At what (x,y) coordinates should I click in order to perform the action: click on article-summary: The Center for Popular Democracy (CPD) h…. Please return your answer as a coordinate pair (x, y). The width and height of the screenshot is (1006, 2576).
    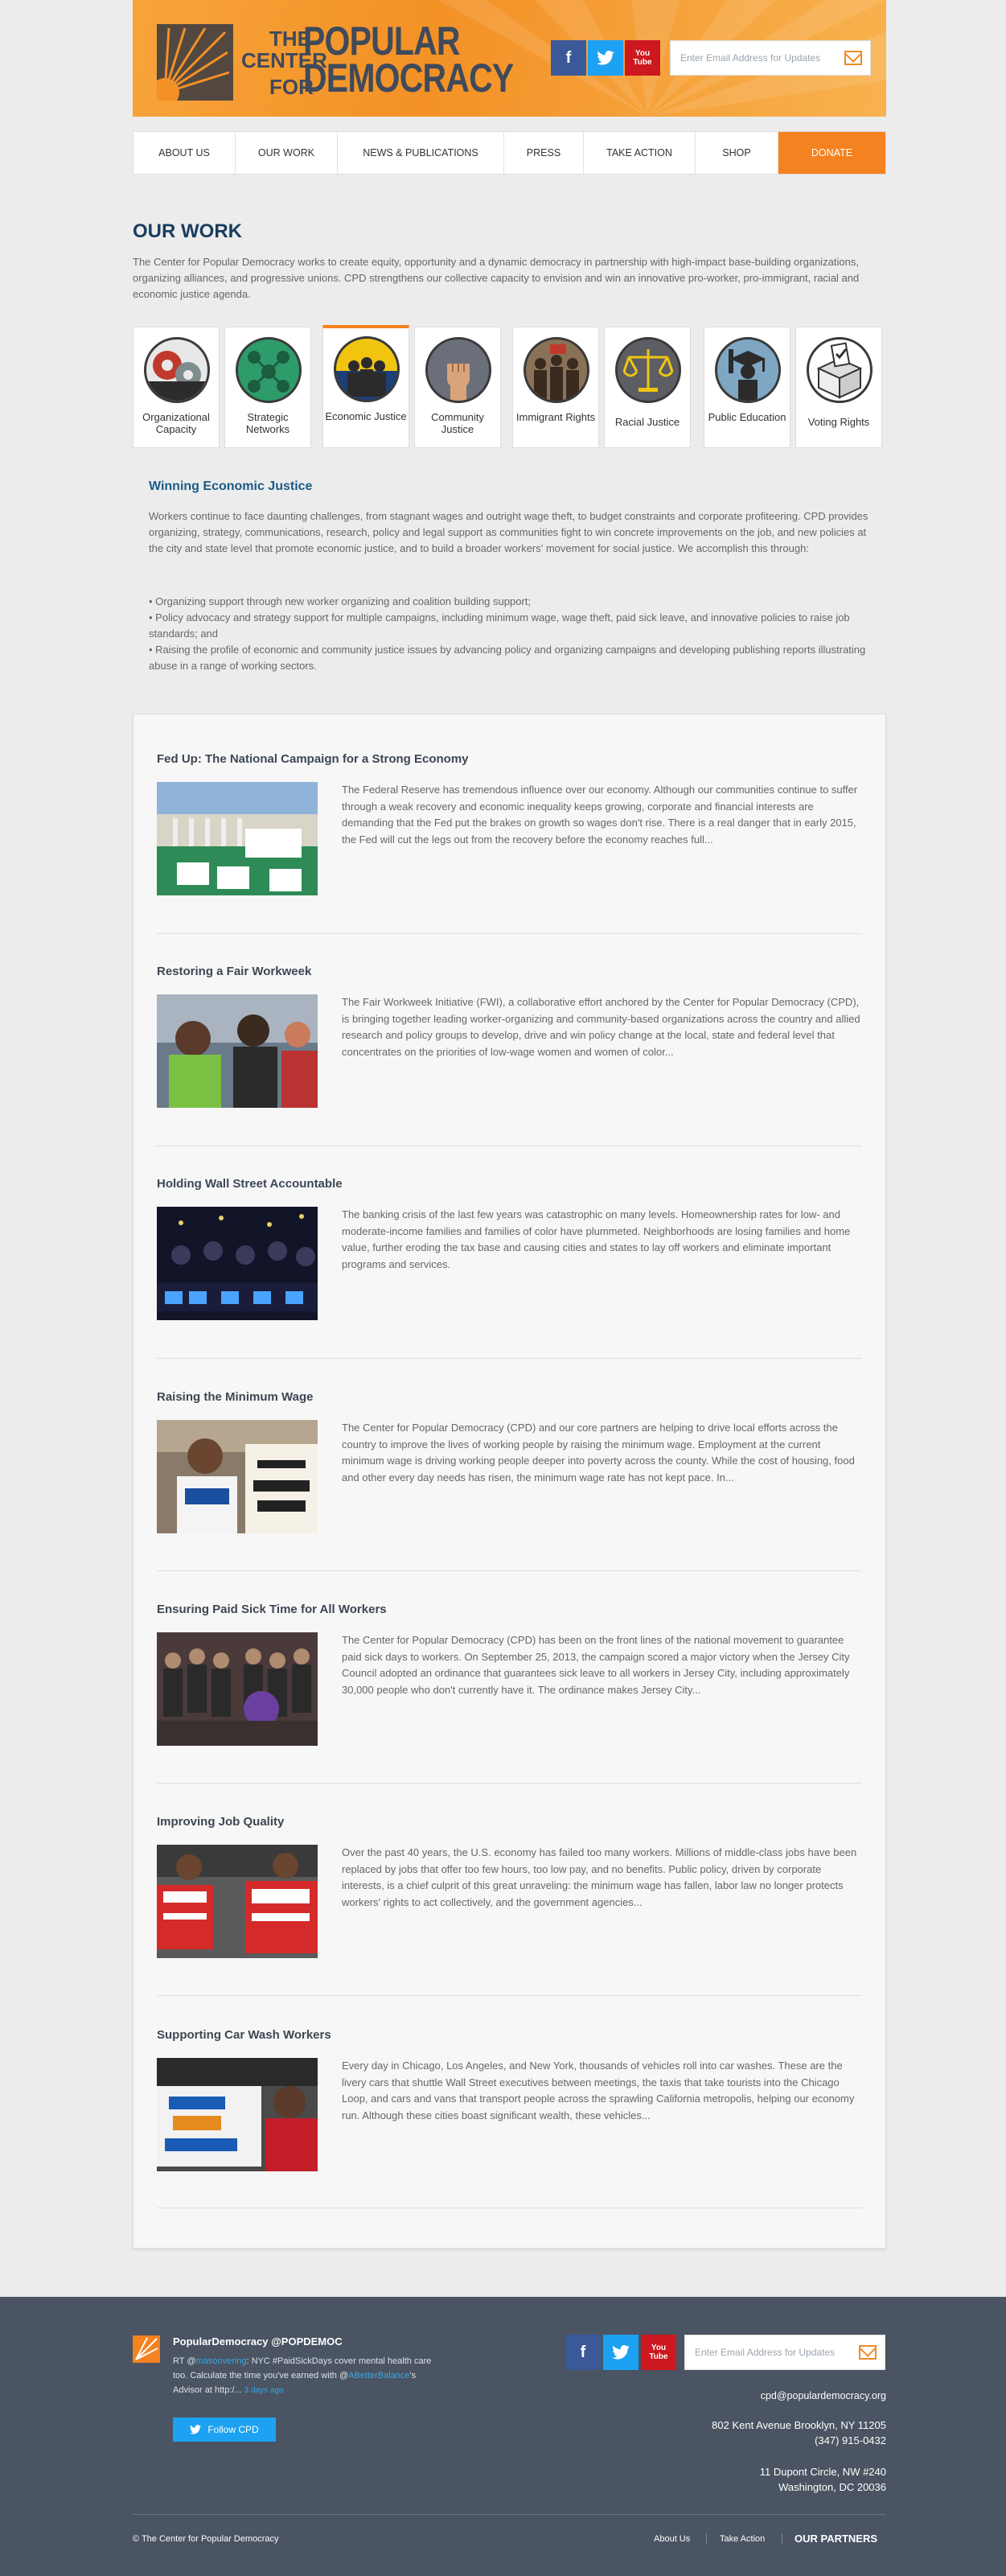
    Looking at the image, I should click on (596, 1665).